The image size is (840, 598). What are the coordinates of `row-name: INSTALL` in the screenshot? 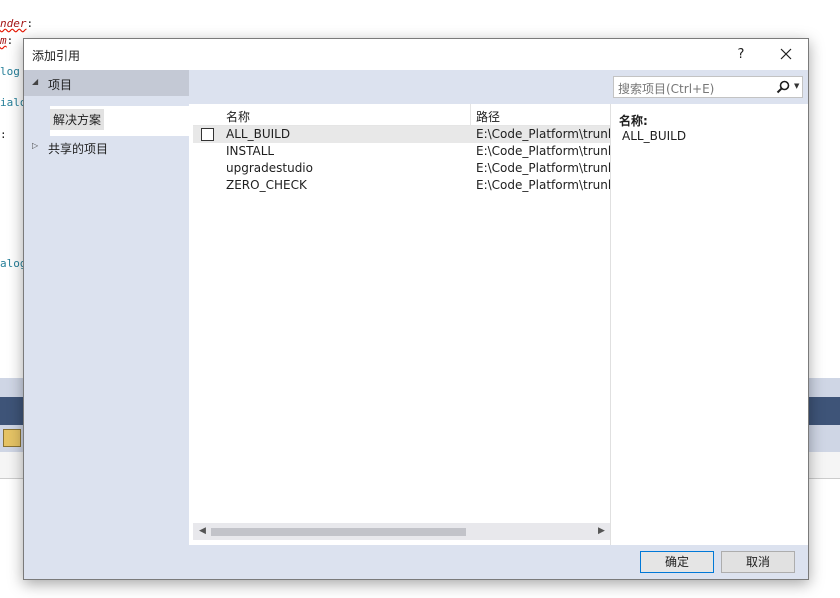 It's located at (250, 151).